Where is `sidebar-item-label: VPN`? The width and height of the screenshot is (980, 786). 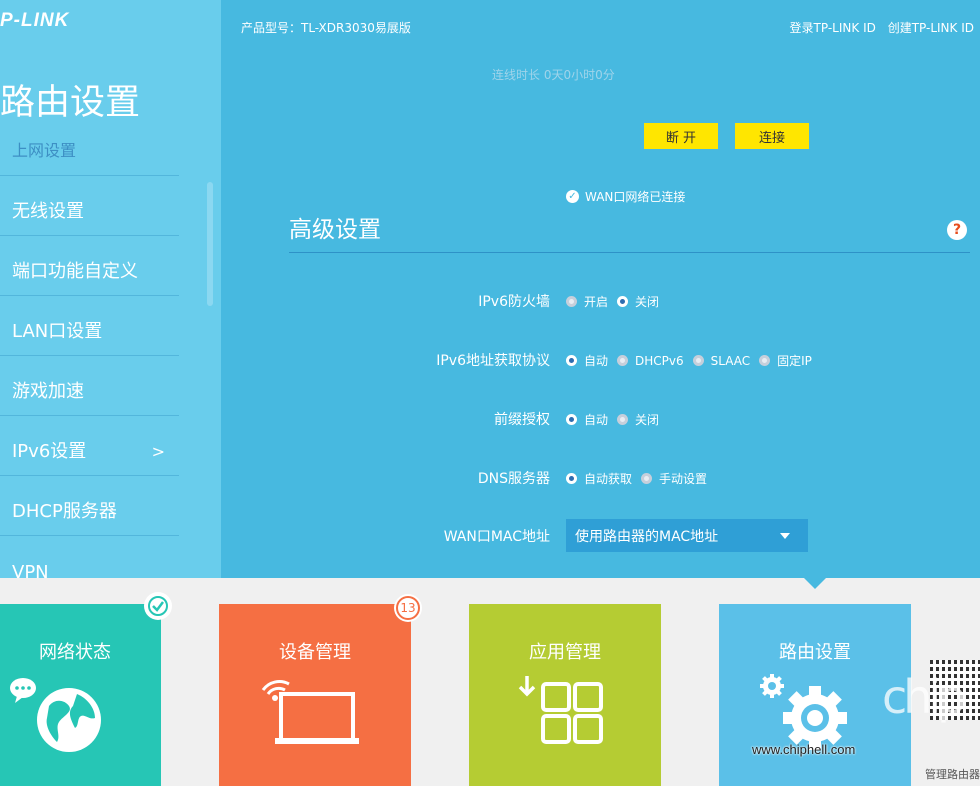
sidebar-item-label: VPN is located at coordinates (30, 572).